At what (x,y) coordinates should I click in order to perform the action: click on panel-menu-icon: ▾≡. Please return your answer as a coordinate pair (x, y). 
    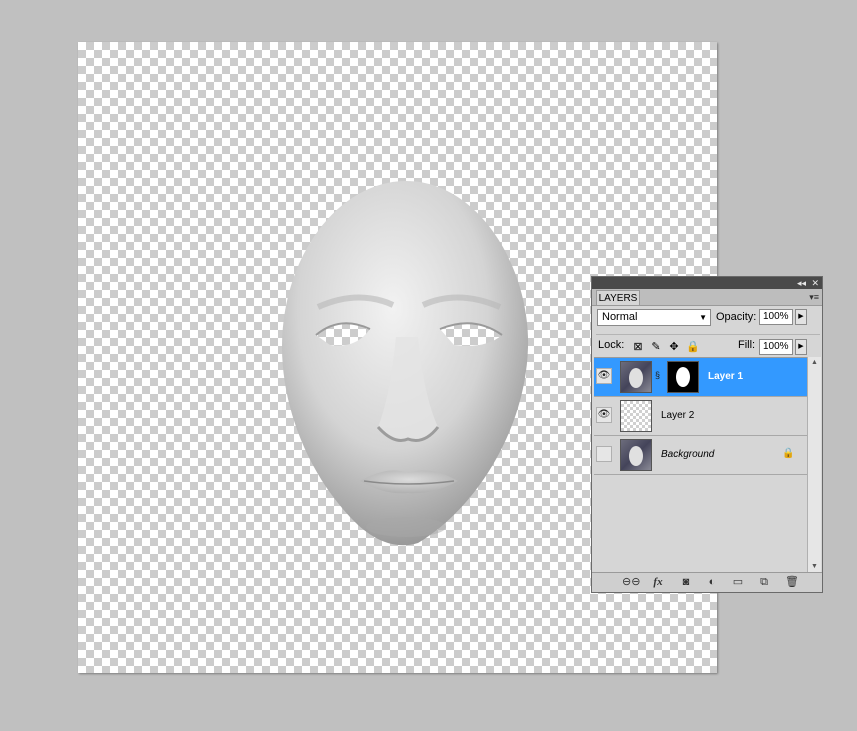
    Looking at the image, I should click on (814, 297).